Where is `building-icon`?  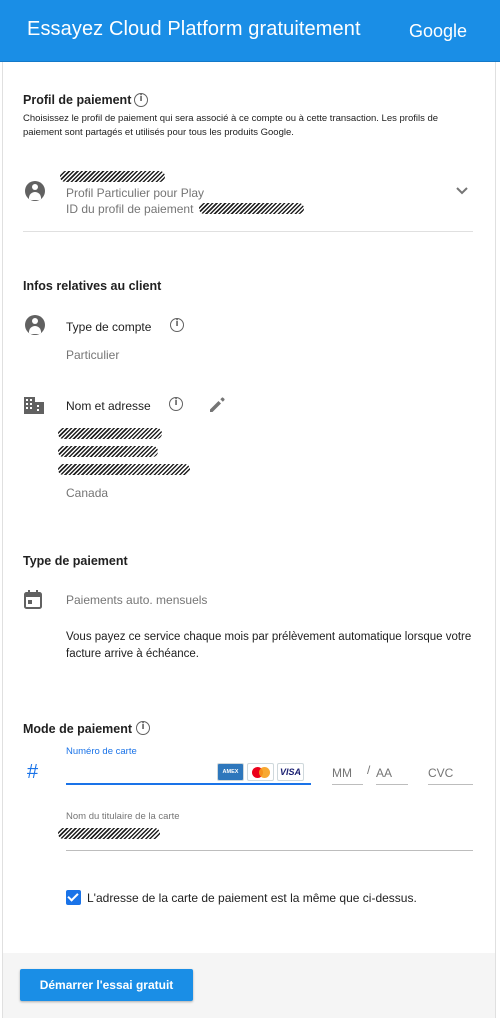 building-icon is located at coordinates (34, 405).